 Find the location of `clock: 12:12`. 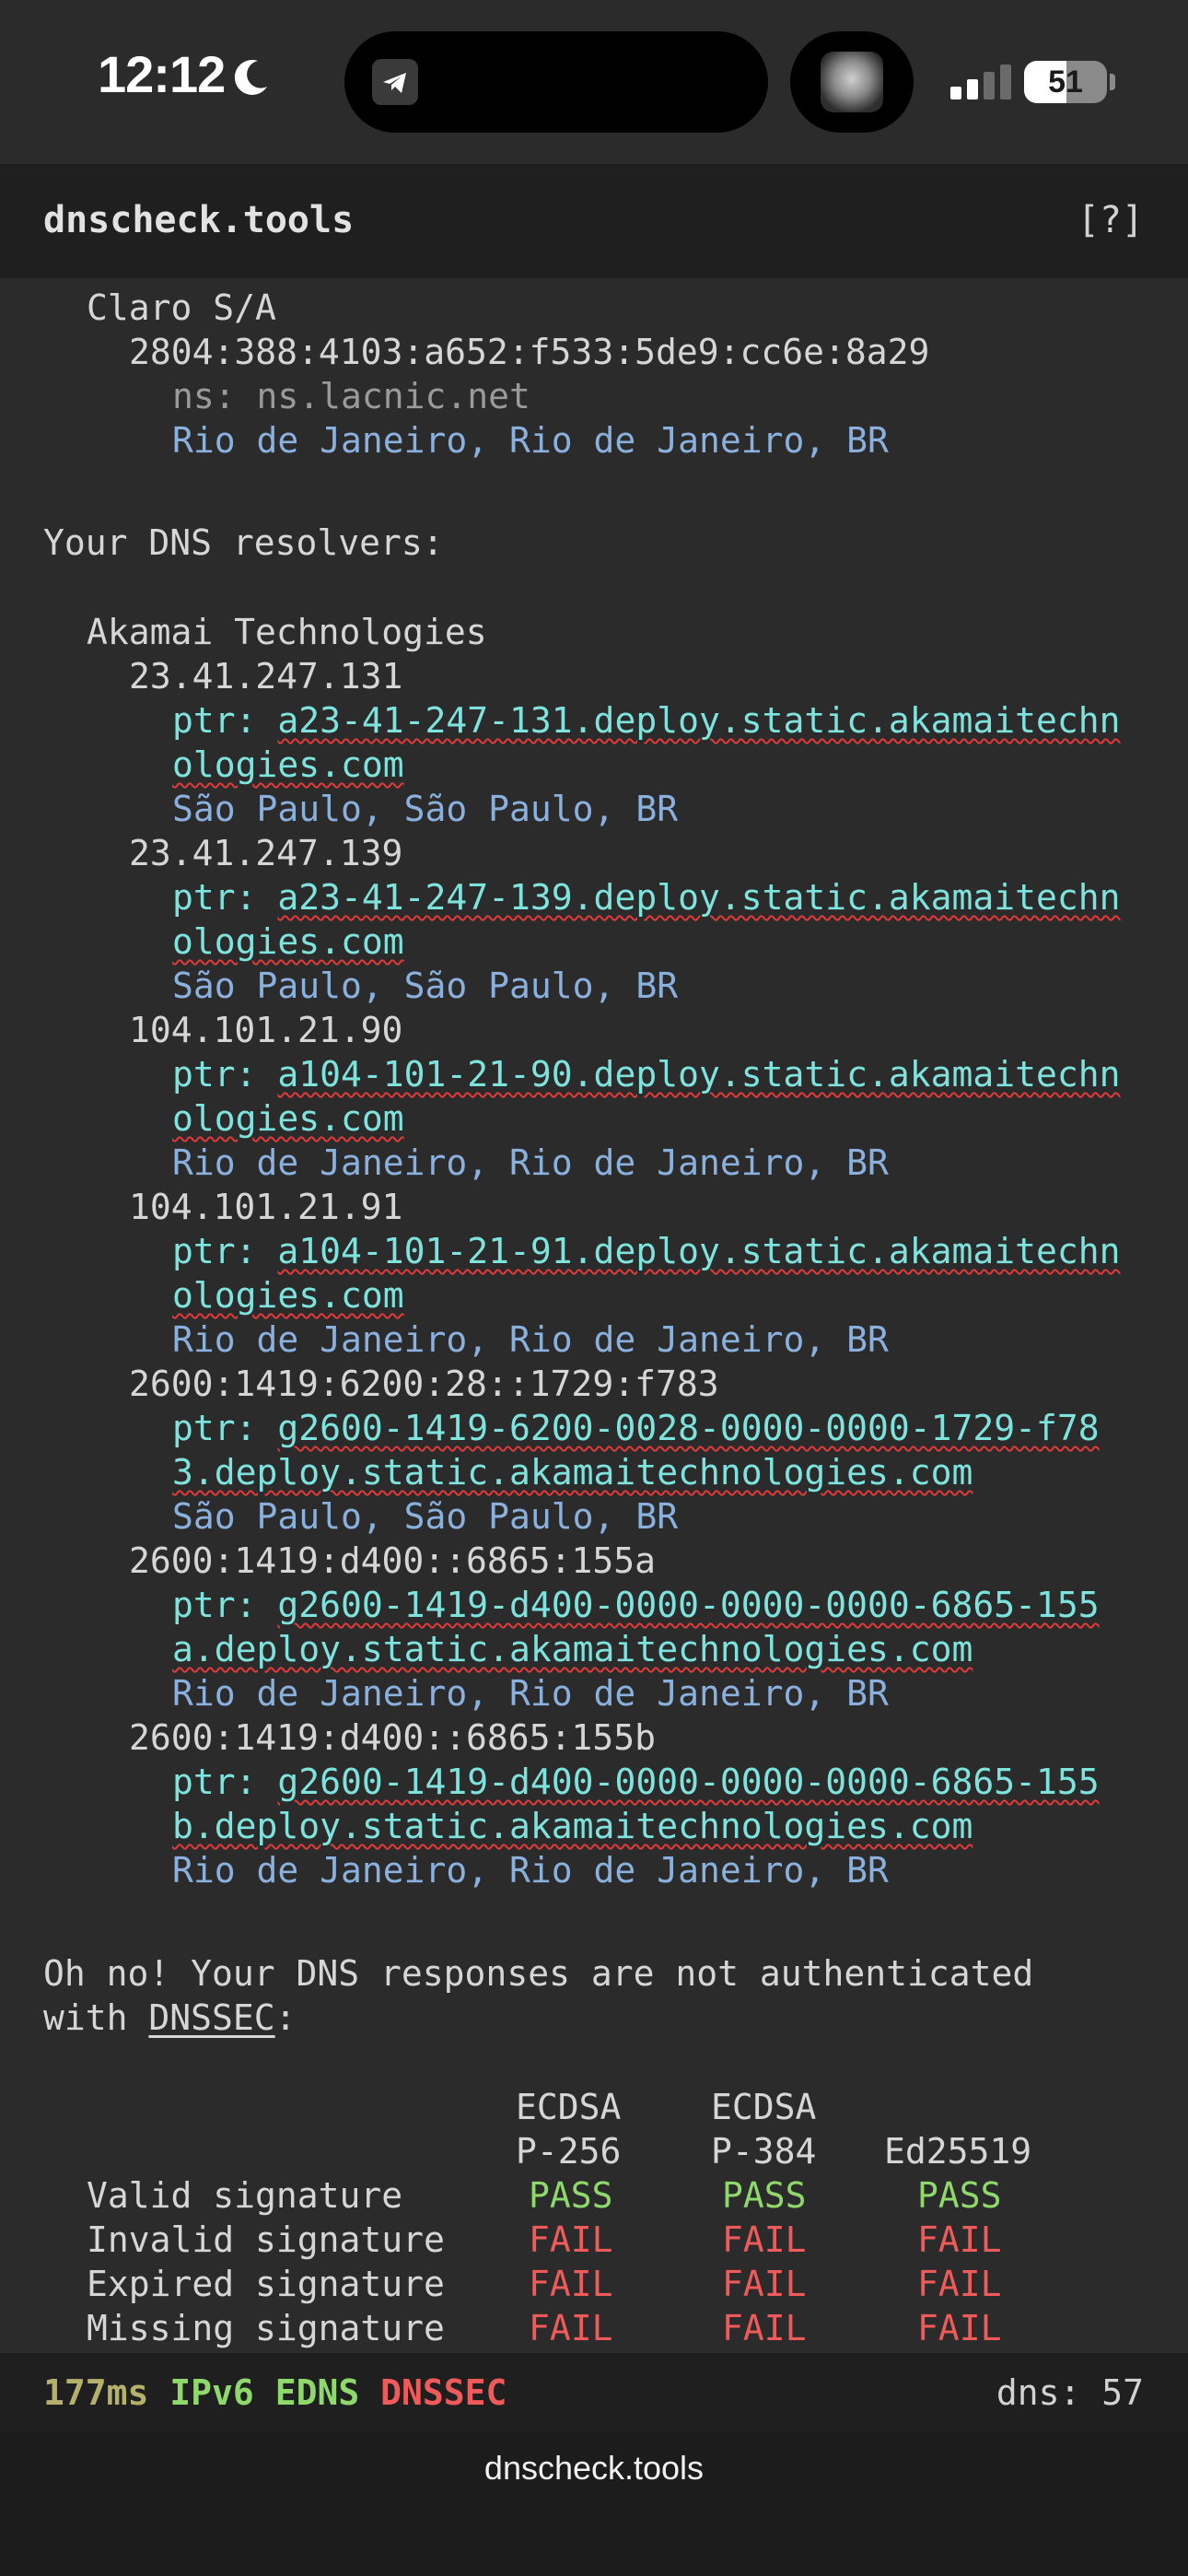

clock: 12:12 is located at coordinates (162, 74).